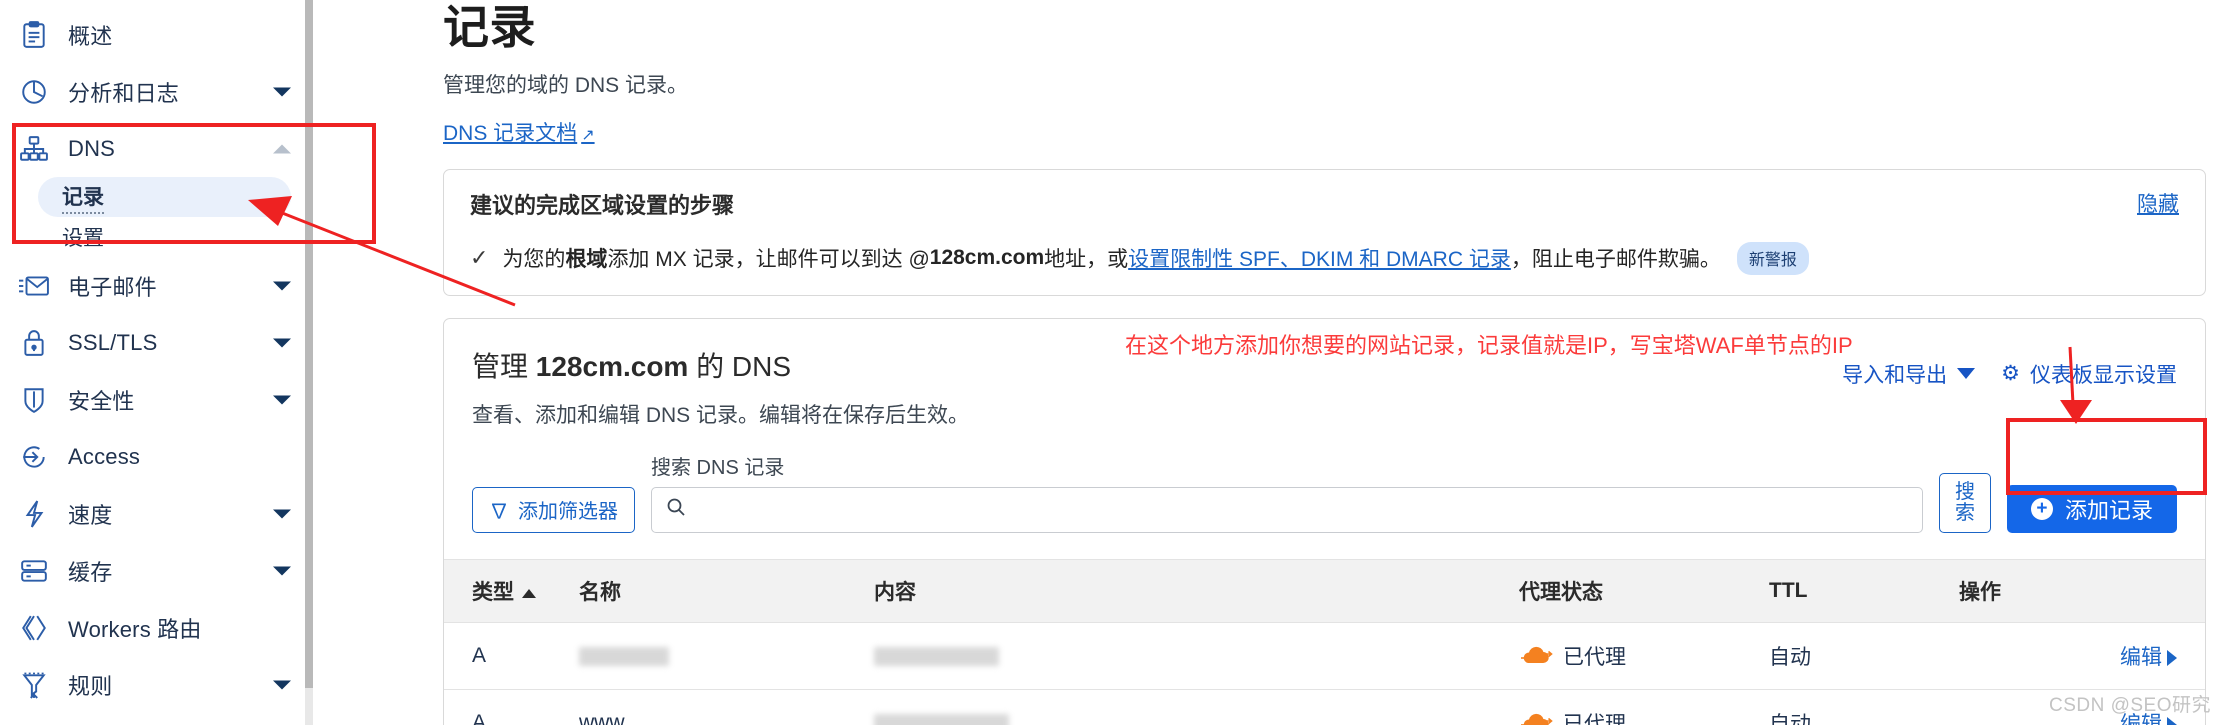 This screenshot has width=2231, height=725. What do you see at coordinates (1196, 590) in the screenshot?
I see `column-header-content: 内容` at bounding box center [1196, 590].